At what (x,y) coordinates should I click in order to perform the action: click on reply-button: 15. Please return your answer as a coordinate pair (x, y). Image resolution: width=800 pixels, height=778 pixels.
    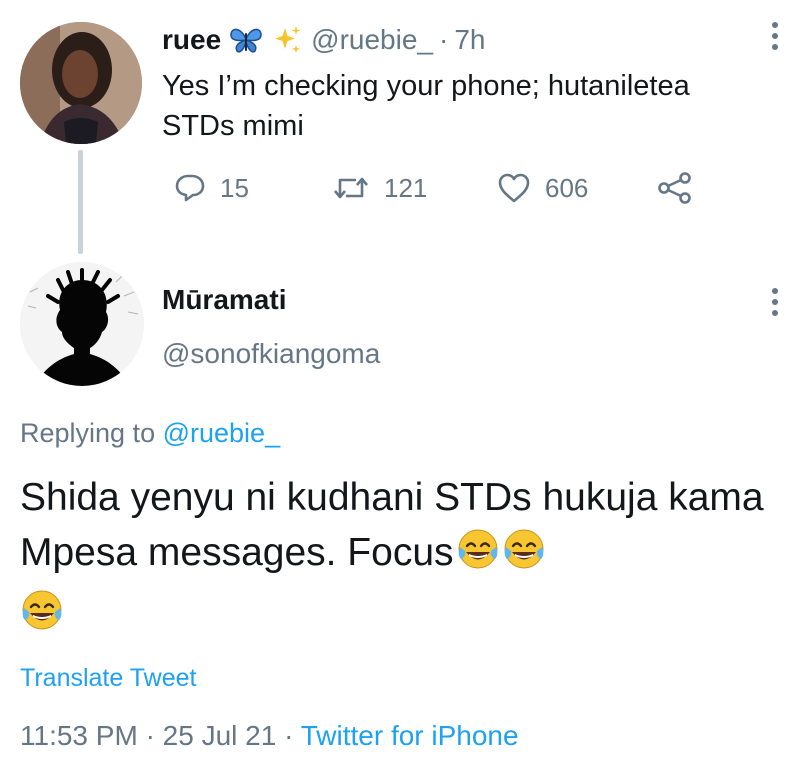
    Looking at the image, I should click on (211, 188).